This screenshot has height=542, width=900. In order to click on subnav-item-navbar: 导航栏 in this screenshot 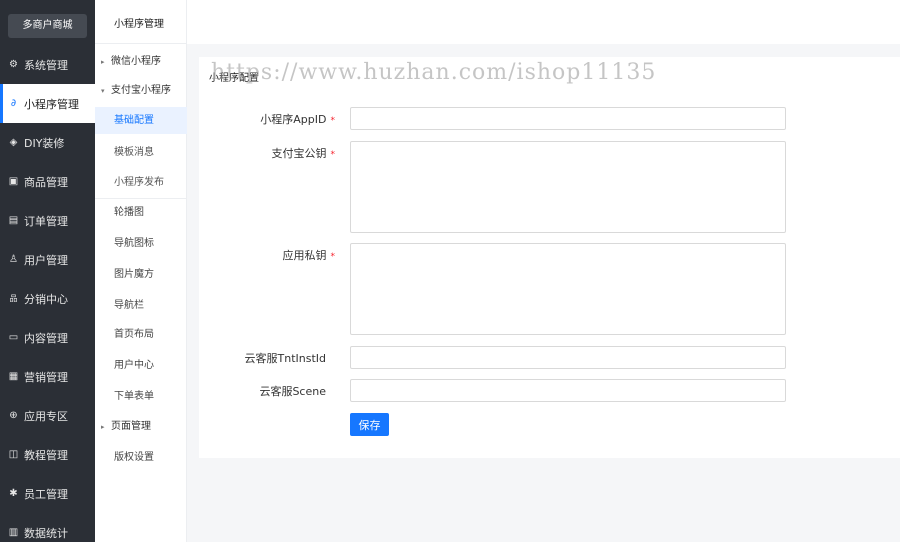, I will do `click(141, 305)`.